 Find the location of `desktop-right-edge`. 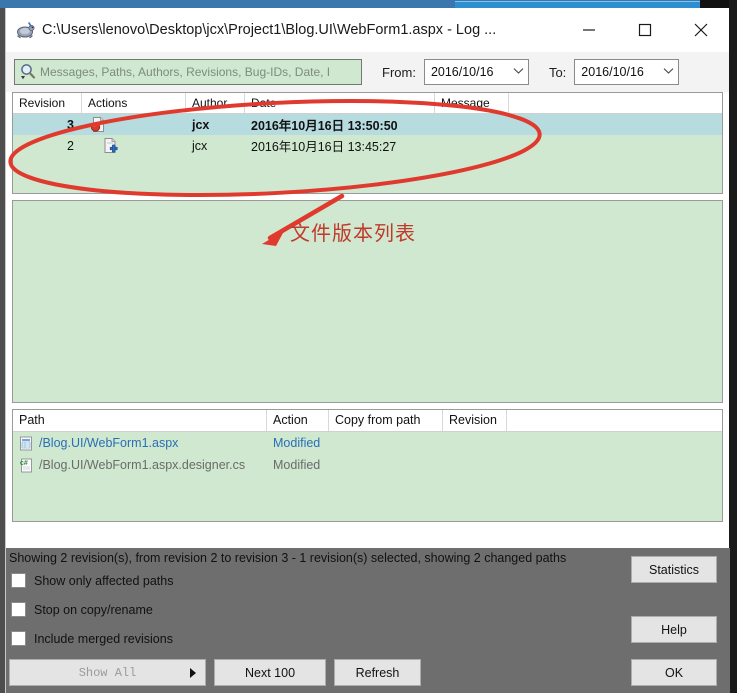

desktop-right-edge is located at coordinates (733, 346).